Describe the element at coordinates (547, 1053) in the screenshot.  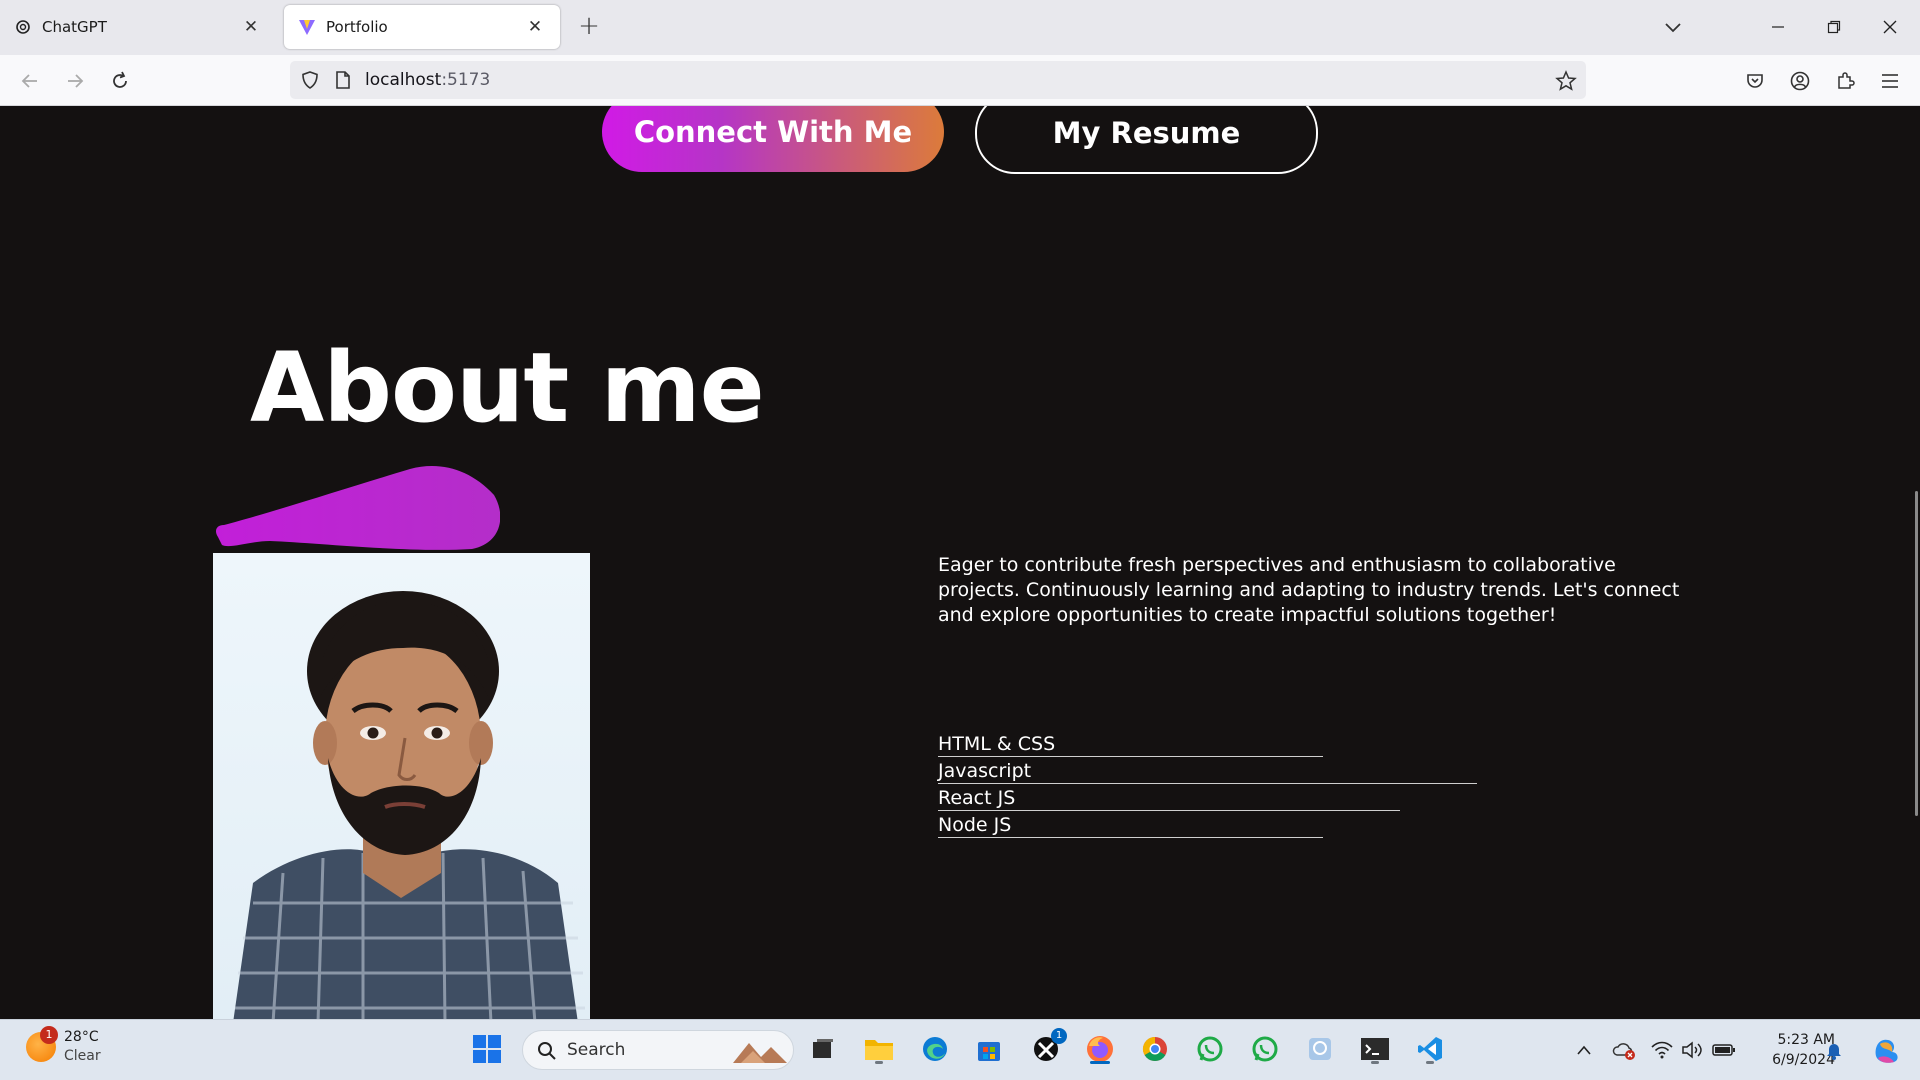
I see `search-icon` at that location.